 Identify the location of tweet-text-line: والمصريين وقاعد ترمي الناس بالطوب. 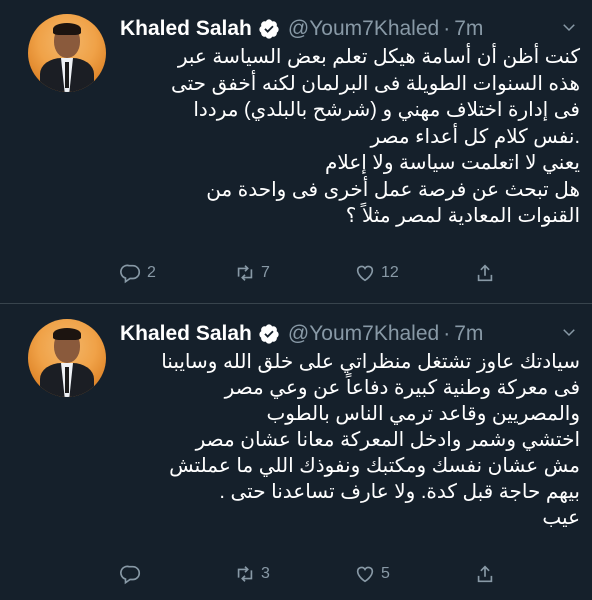
(423, 414).